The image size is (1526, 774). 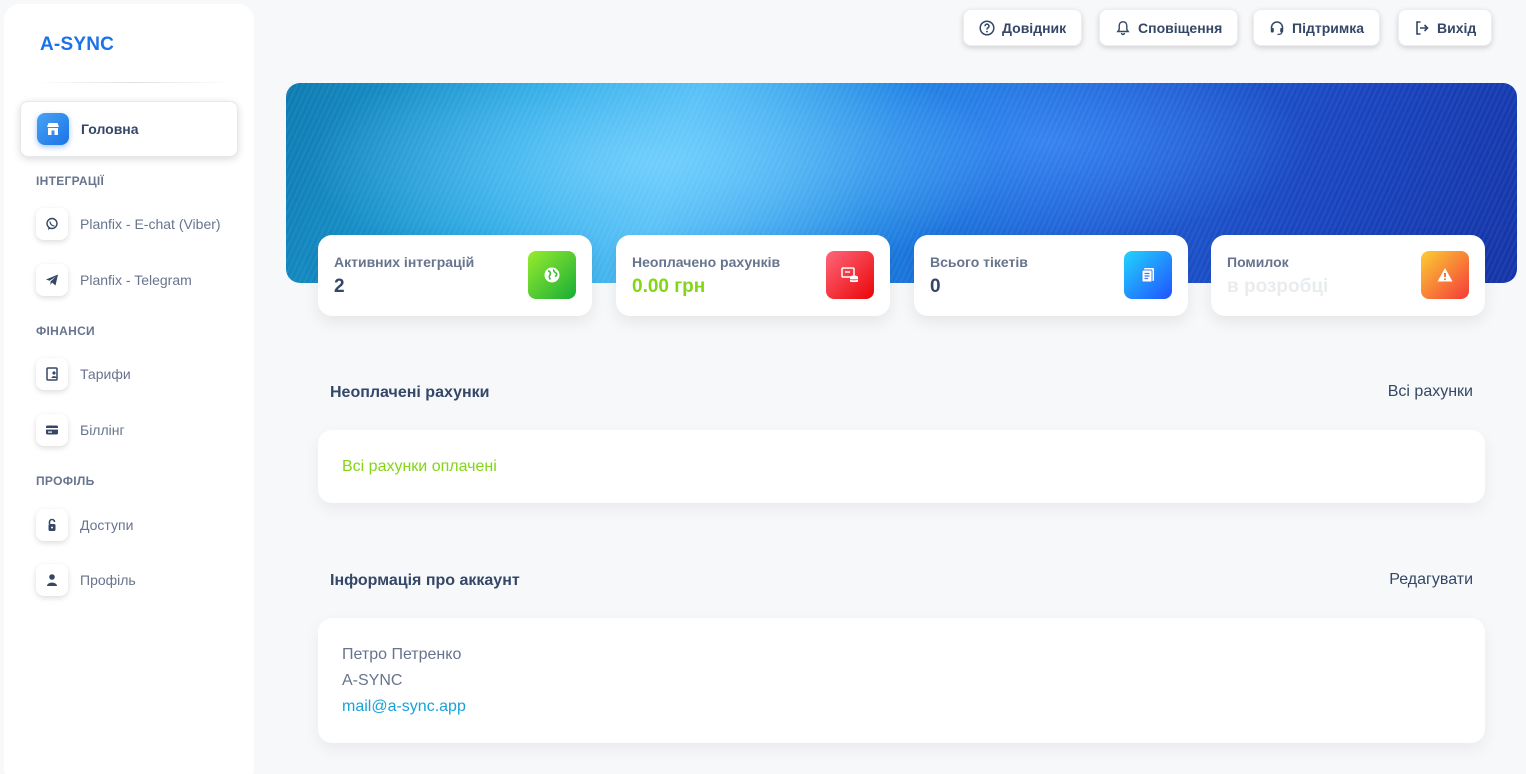 What do you see at coordinates (107, 525) in the screenshot?
I see `sidebar-item-label: Доступи` at bounding box center [107, 525].